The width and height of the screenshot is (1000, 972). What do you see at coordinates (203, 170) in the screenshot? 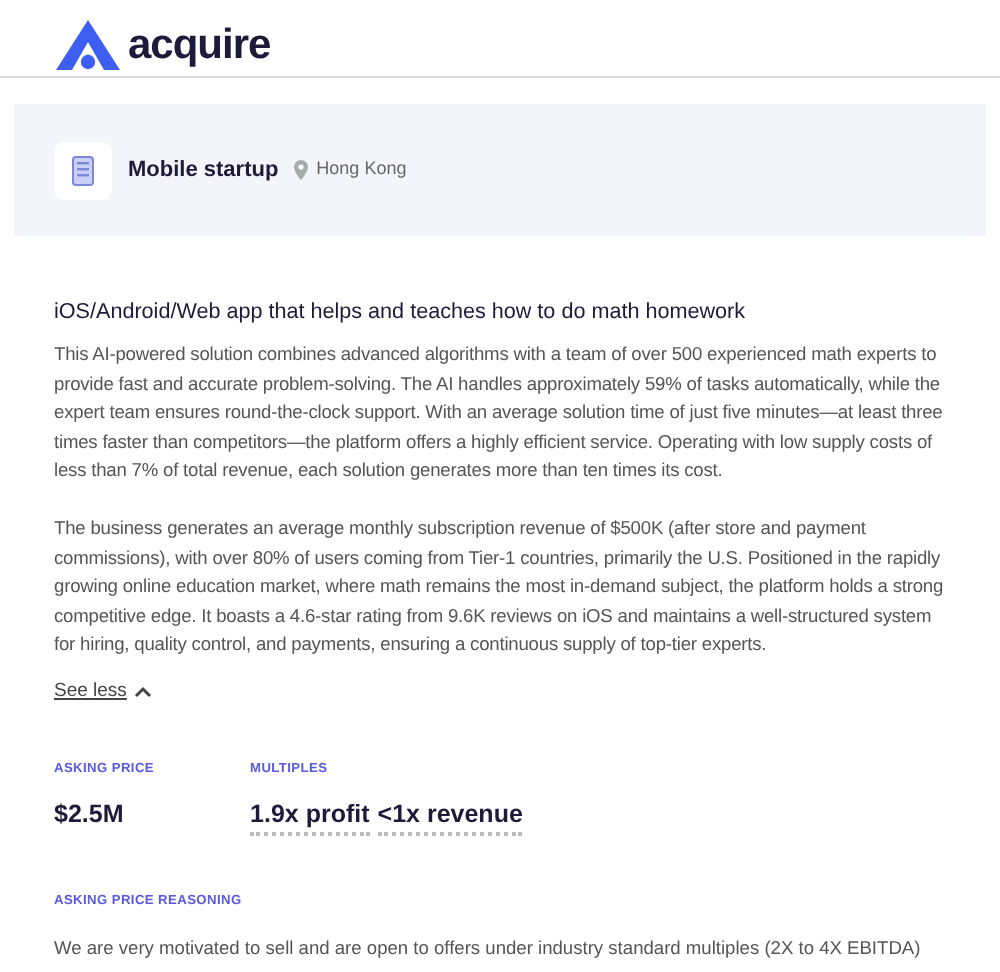
I see `category-label: Mobile startup` at bounding box center [203, 170].